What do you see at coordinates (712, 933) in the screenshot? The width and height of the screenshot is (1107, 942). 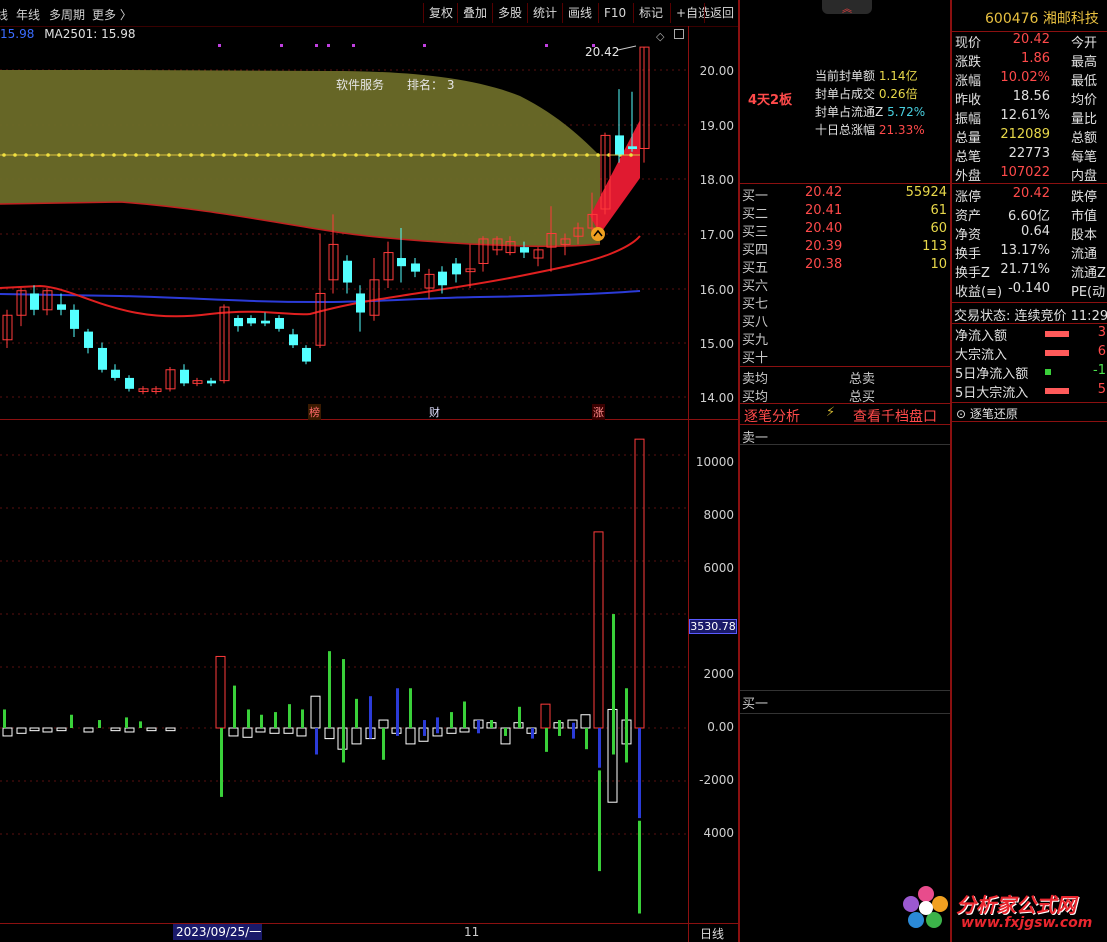 I see `period-label: 日线` at bounding box center [712, 933].